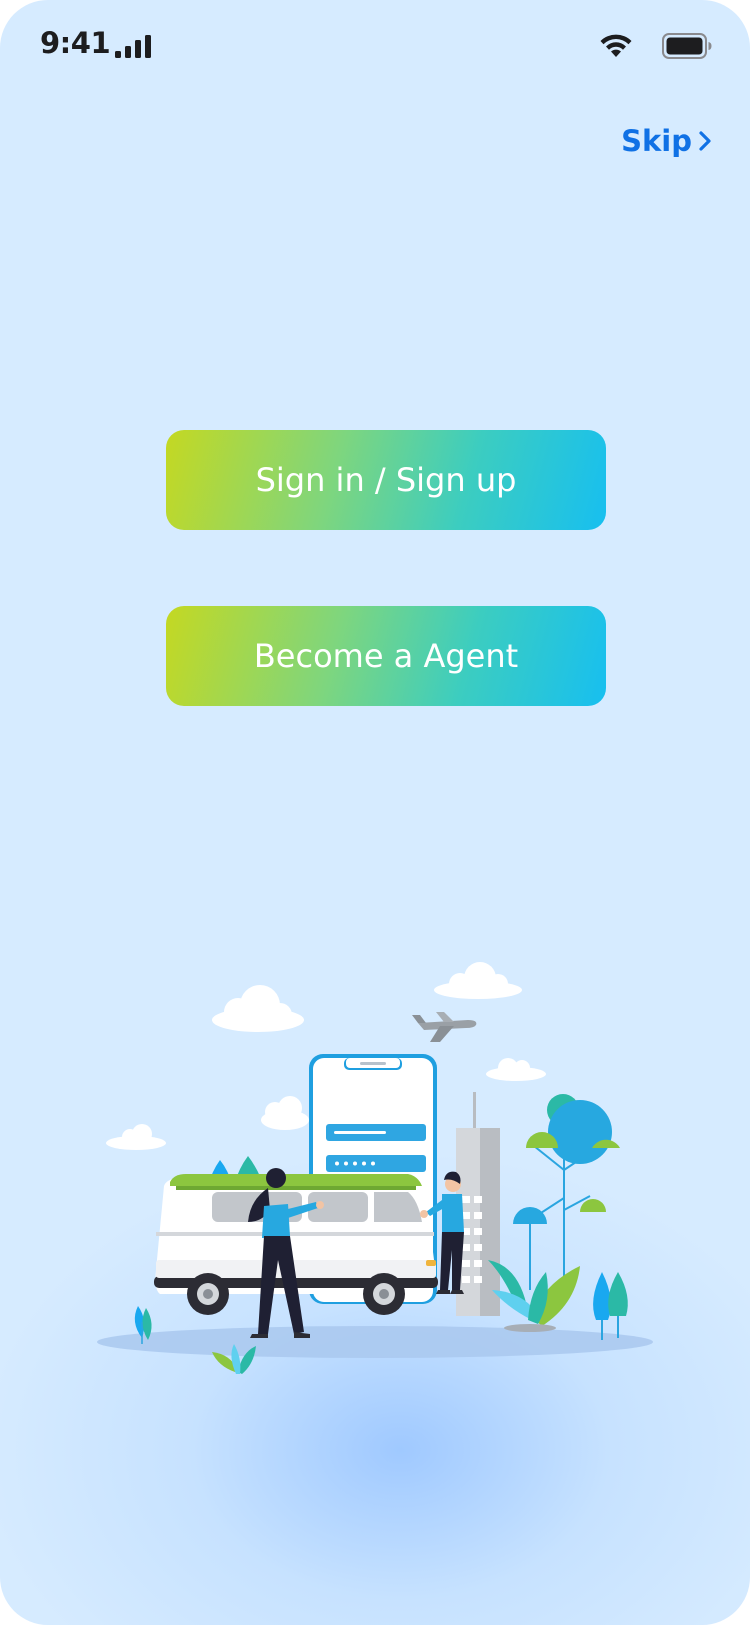 The width and height of the screenshot is (750, 1625). I want to click on skip-button: Skip, so click(666, 141).